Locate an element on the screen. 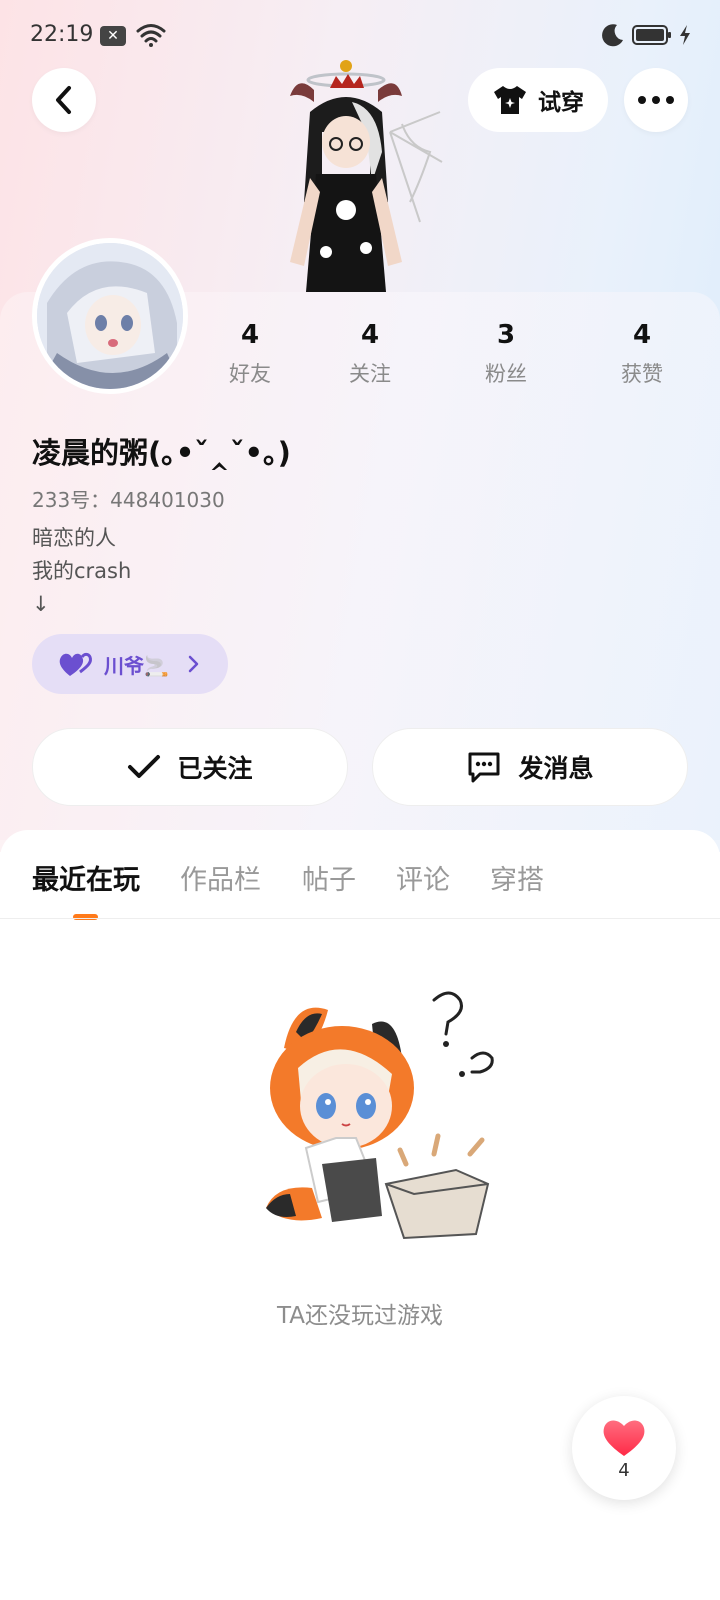 The height and width of the screenshot is (1600, 720). heart-icon is located at coordinates (624, 1437).